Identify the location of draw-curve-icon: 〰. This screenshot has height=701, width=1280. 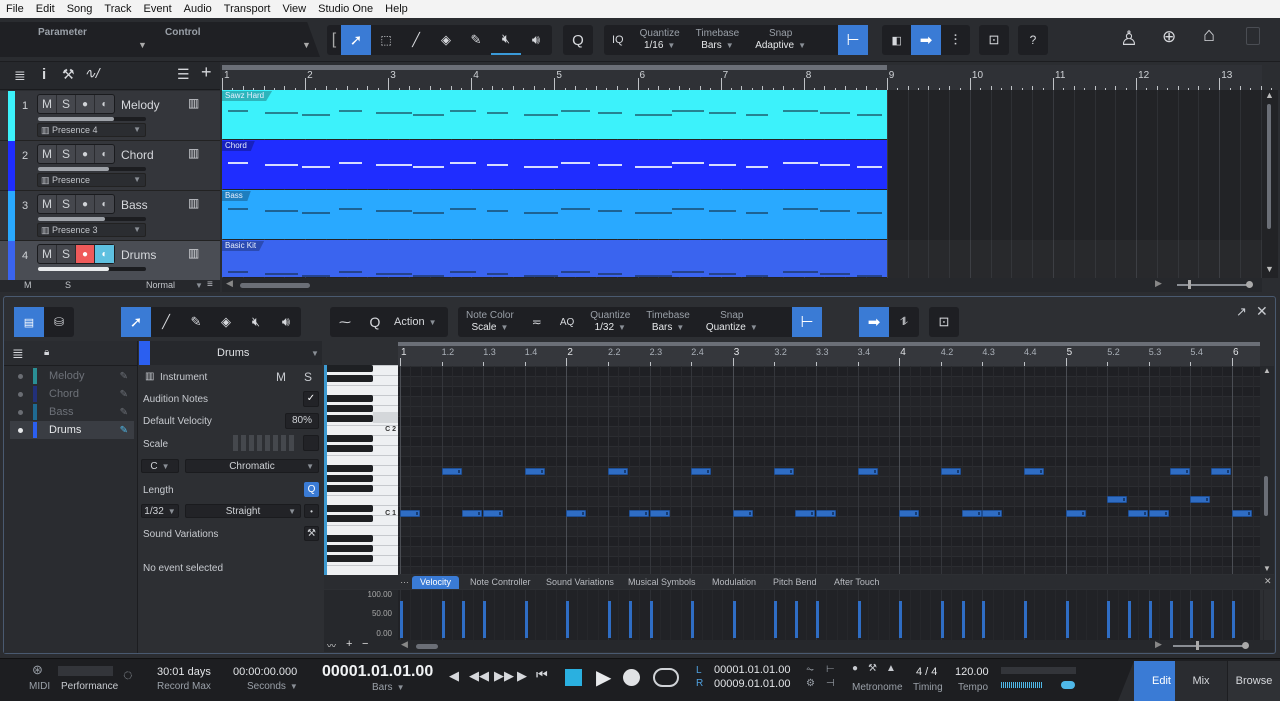
(331, 645).